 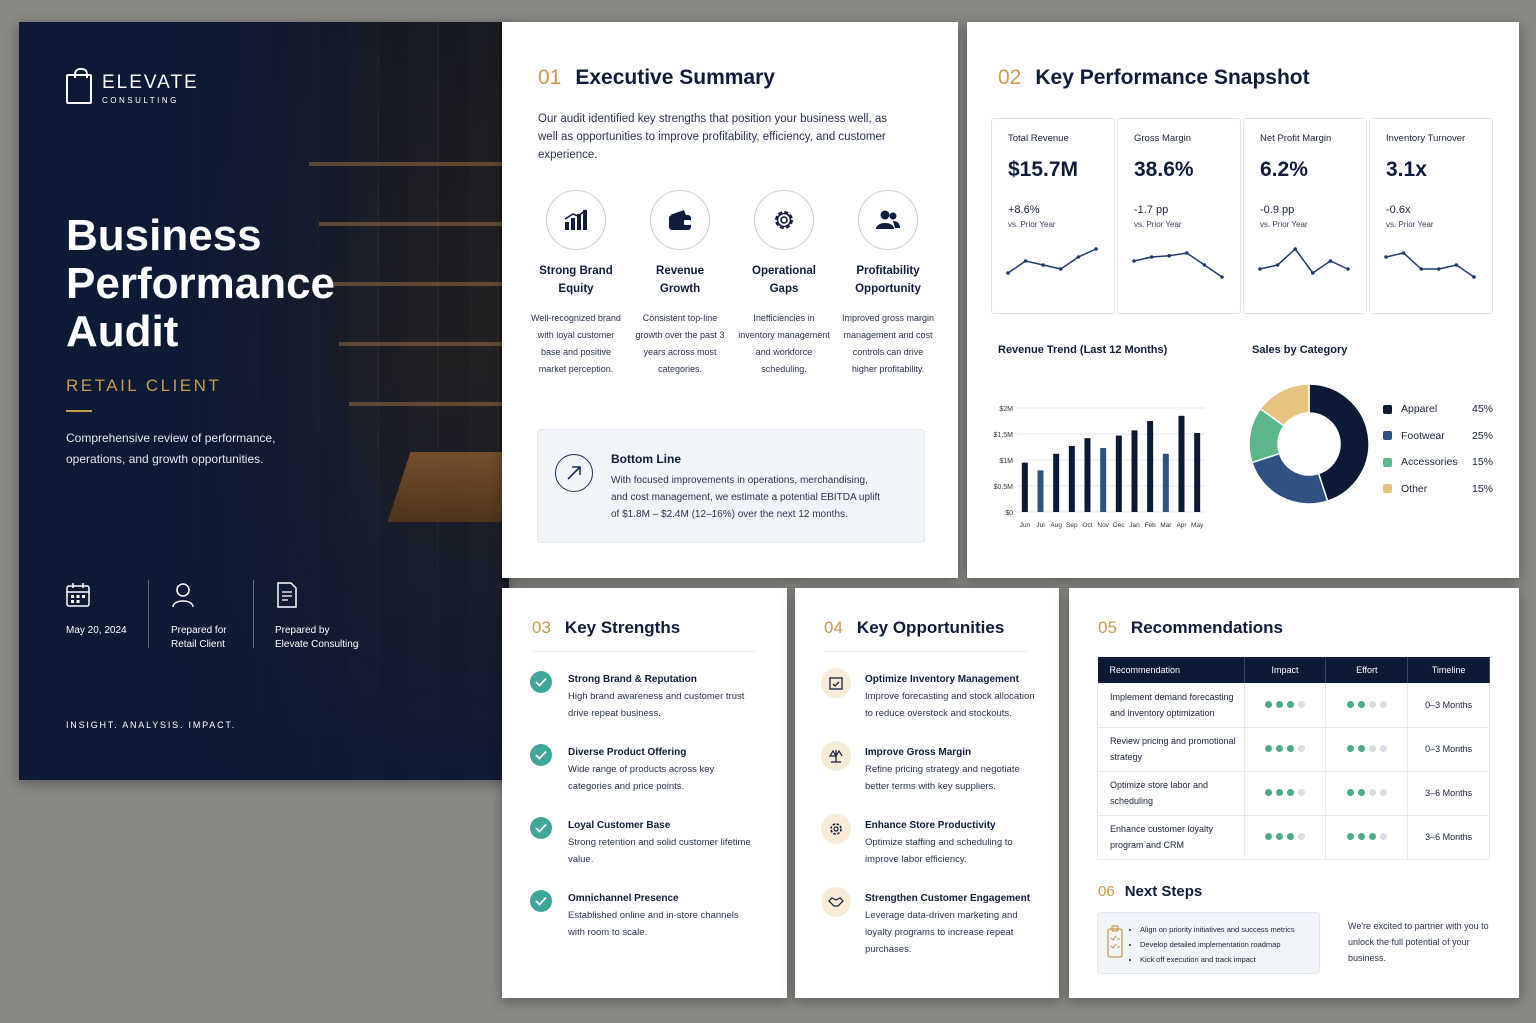 What do you see at coordinates (96, 610) in the screenshot?
I see `meta-date: May 20, 2024` at bounding box center [96, 610].